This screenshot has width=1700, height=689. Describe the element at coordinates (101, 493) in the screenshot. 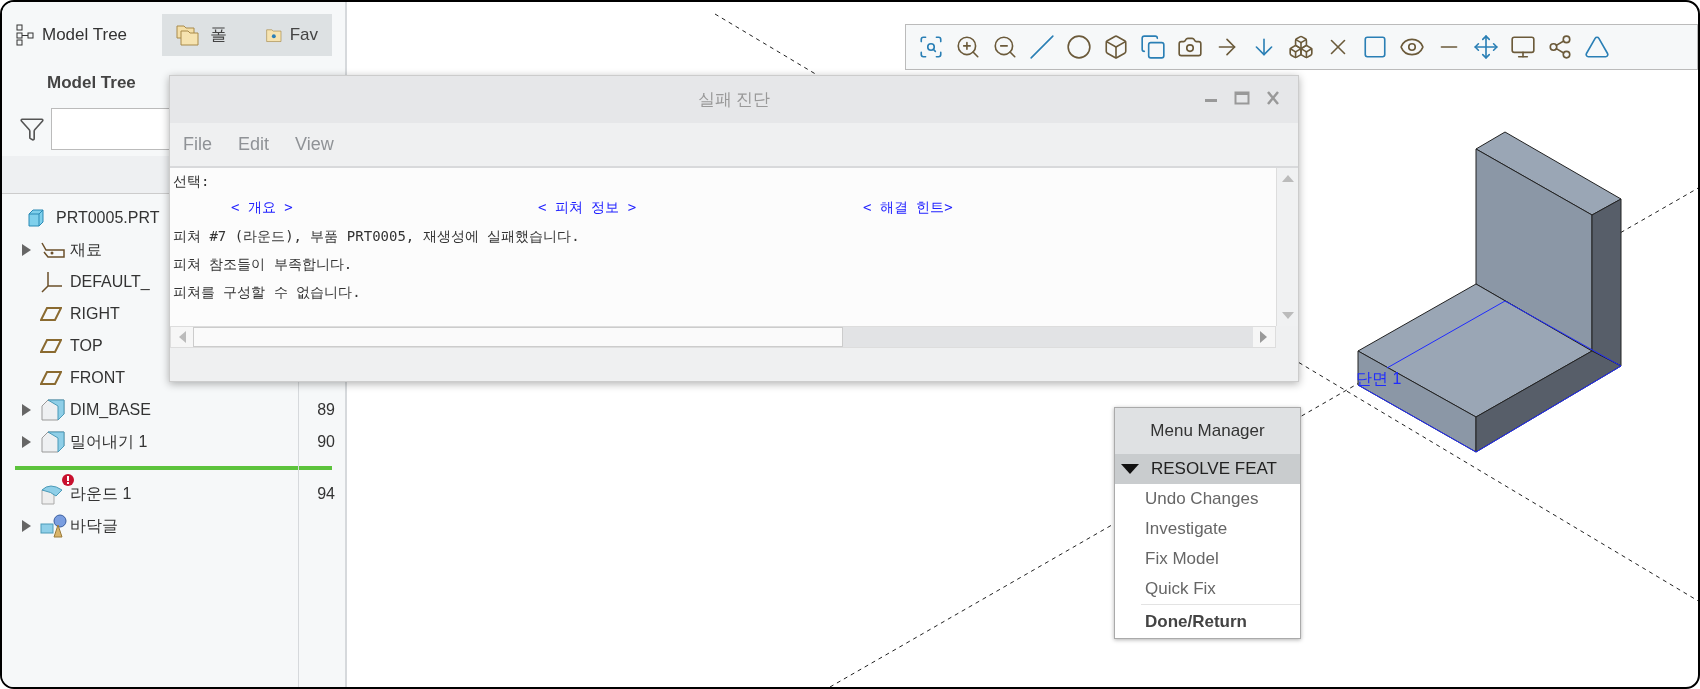

I see `tree-item-label: 라운드 1` at that location.